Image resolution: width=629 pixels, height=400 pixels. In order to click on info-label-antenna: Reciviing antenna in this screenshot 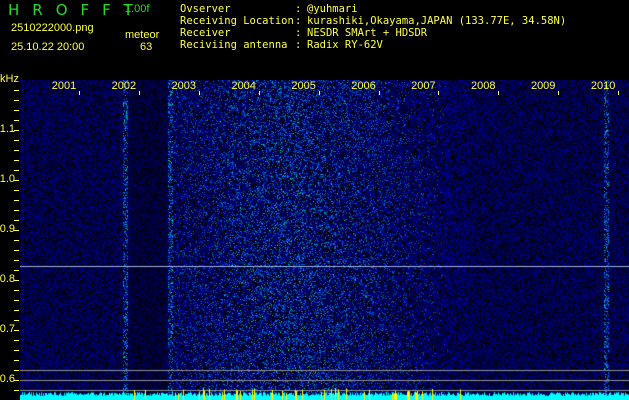, I will do `click(234, 45)`.